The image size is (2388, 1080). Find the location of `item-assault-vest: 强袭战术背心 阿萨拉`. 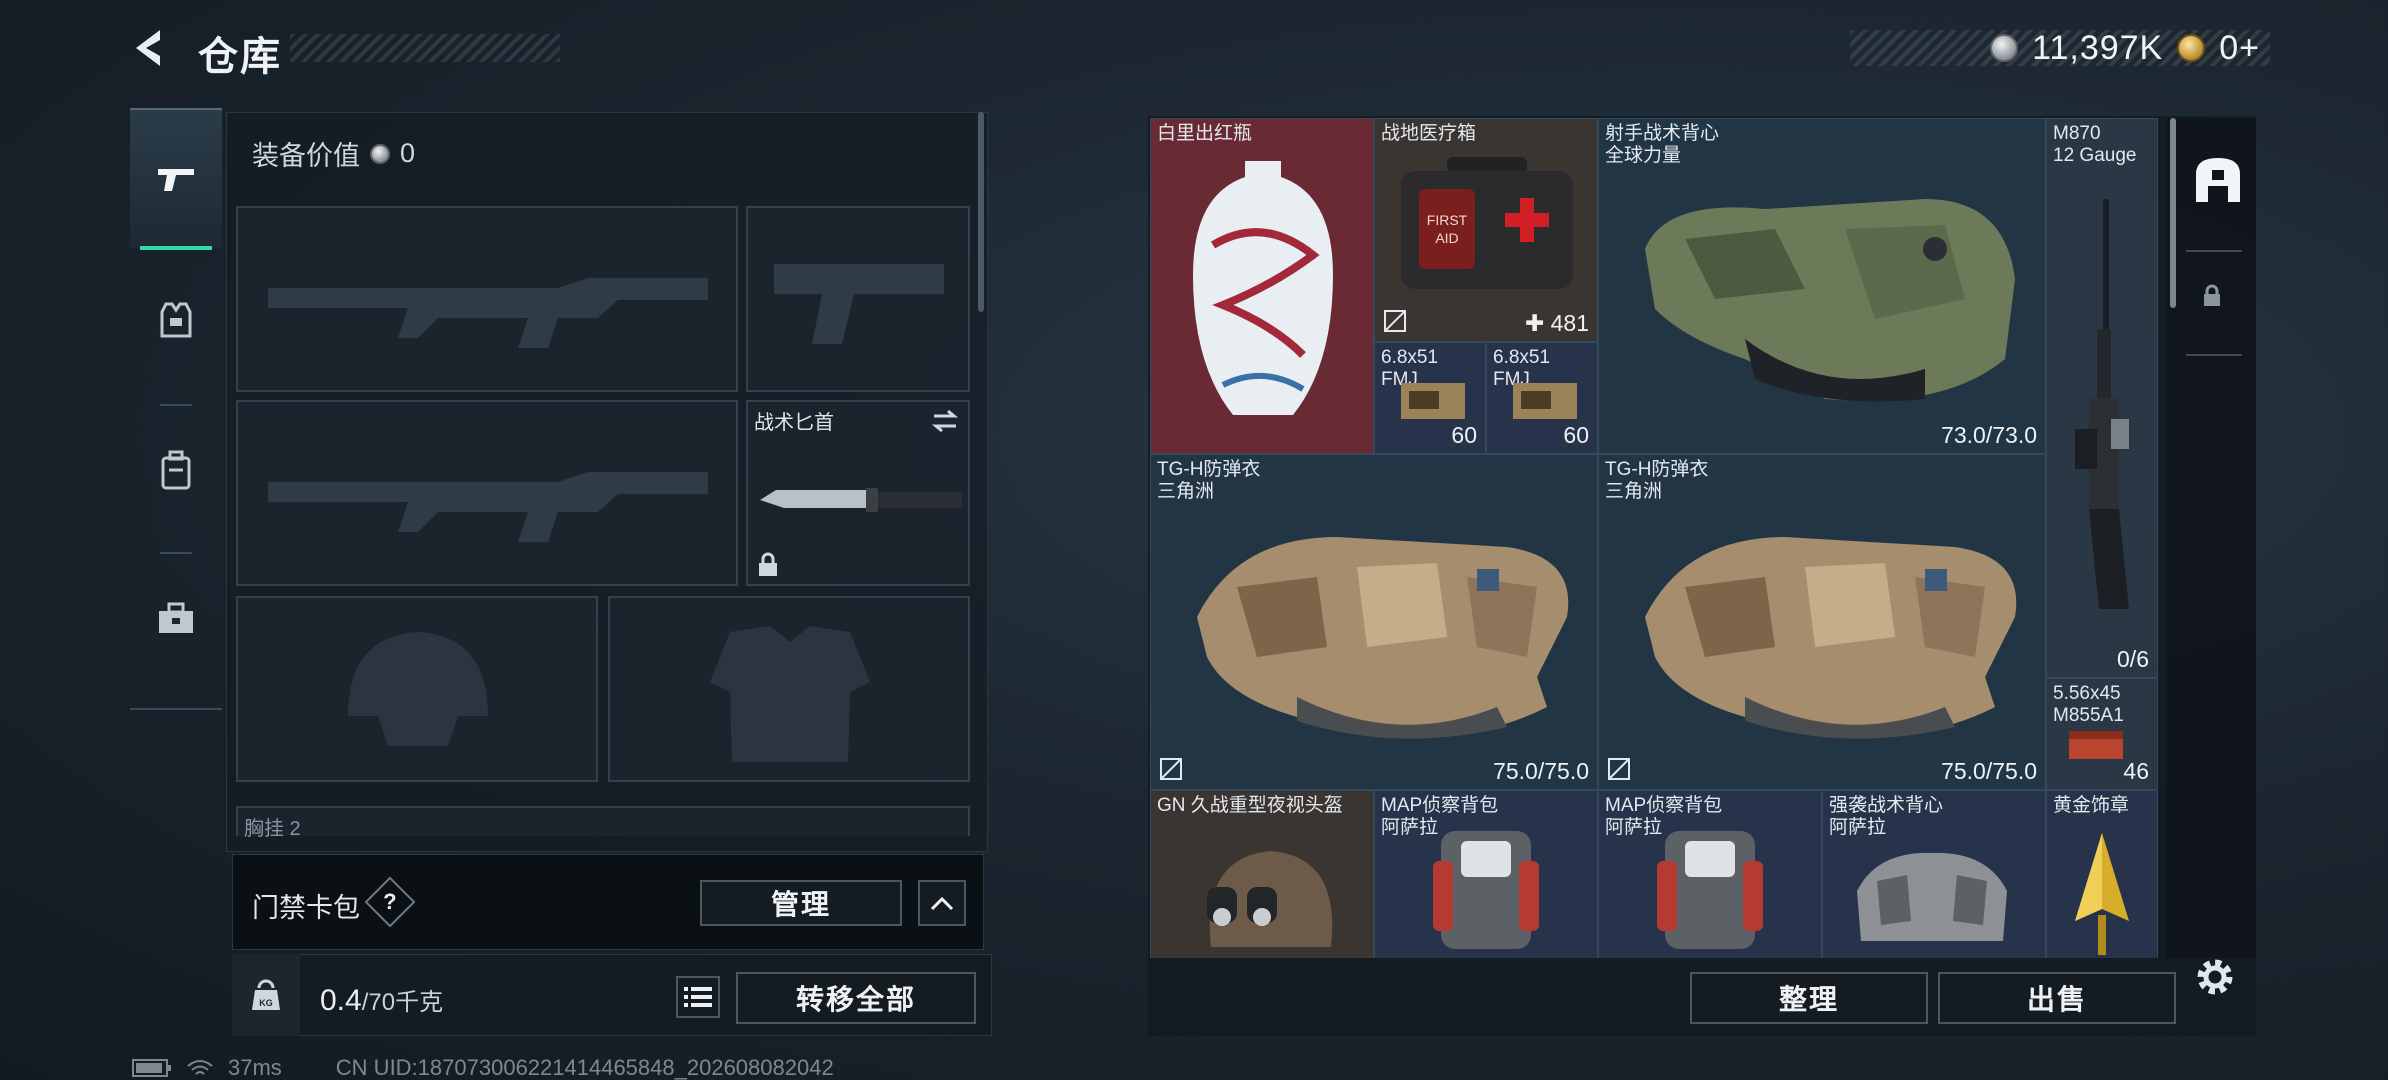

item-assault-vest: 强袭战术背心 阿萨拉 is located at coordinates (1934, 874).